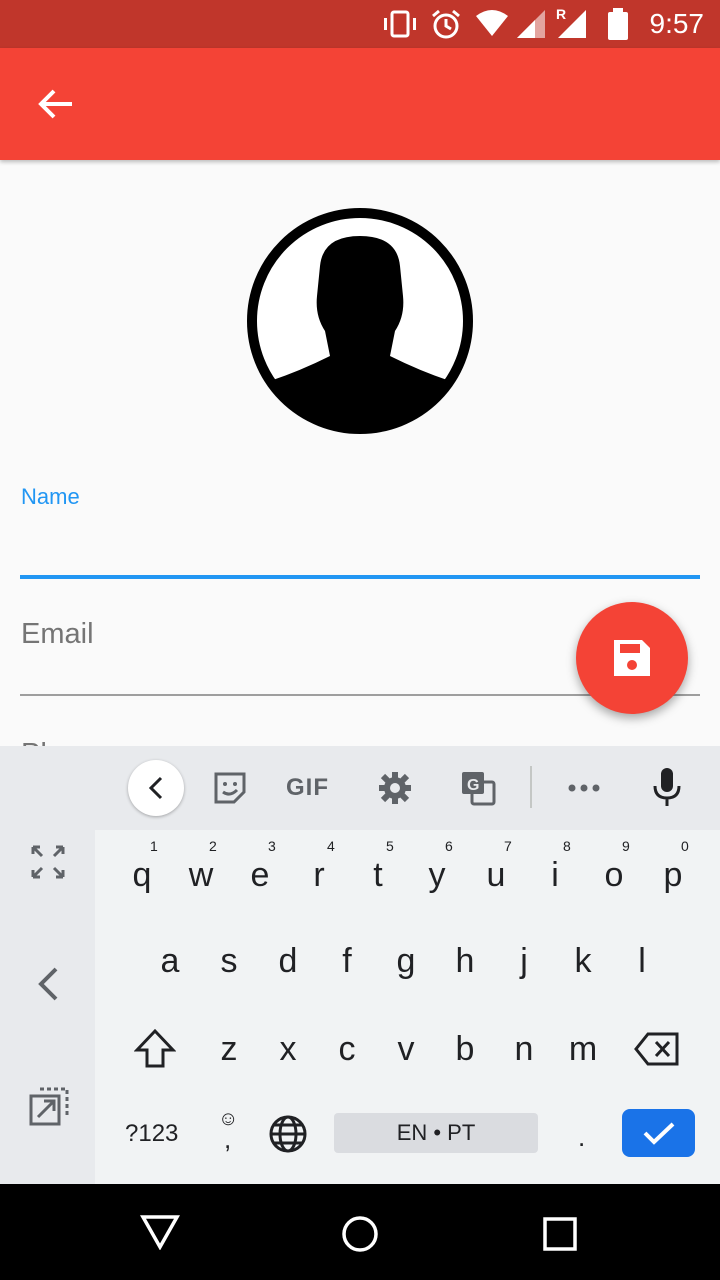 This screenshot has height=1280, width=720. Describe the element at coordinates (685, 846) in the screenshot. I see `key-hint-0: 0` at that location.